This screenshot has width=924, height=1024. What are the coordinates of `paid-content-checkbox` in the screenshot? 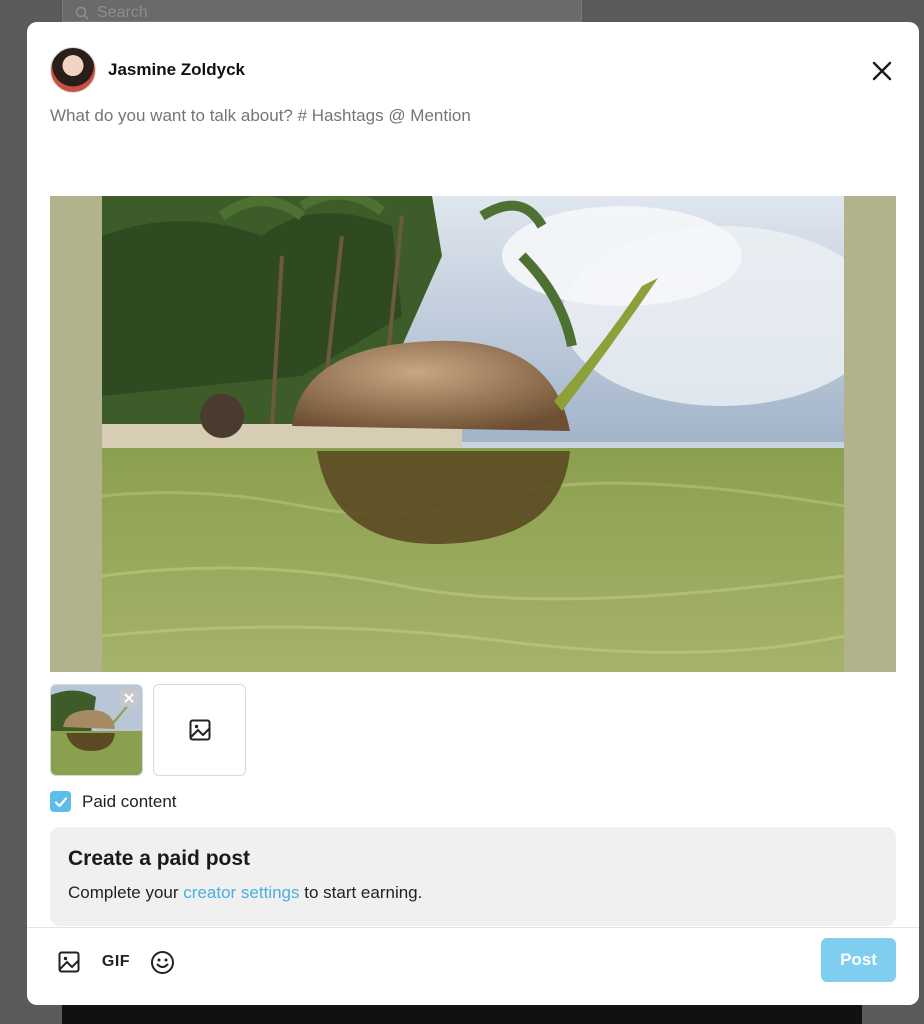 It's located at (60, 801).